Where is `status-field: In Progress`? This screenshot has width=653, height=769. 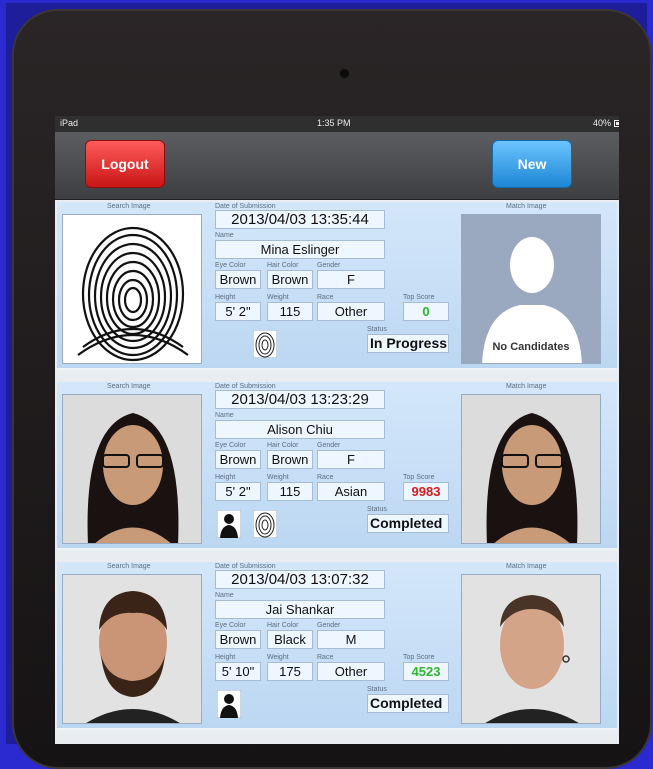
status-field: In Progress is located at coordinates (408, 343).